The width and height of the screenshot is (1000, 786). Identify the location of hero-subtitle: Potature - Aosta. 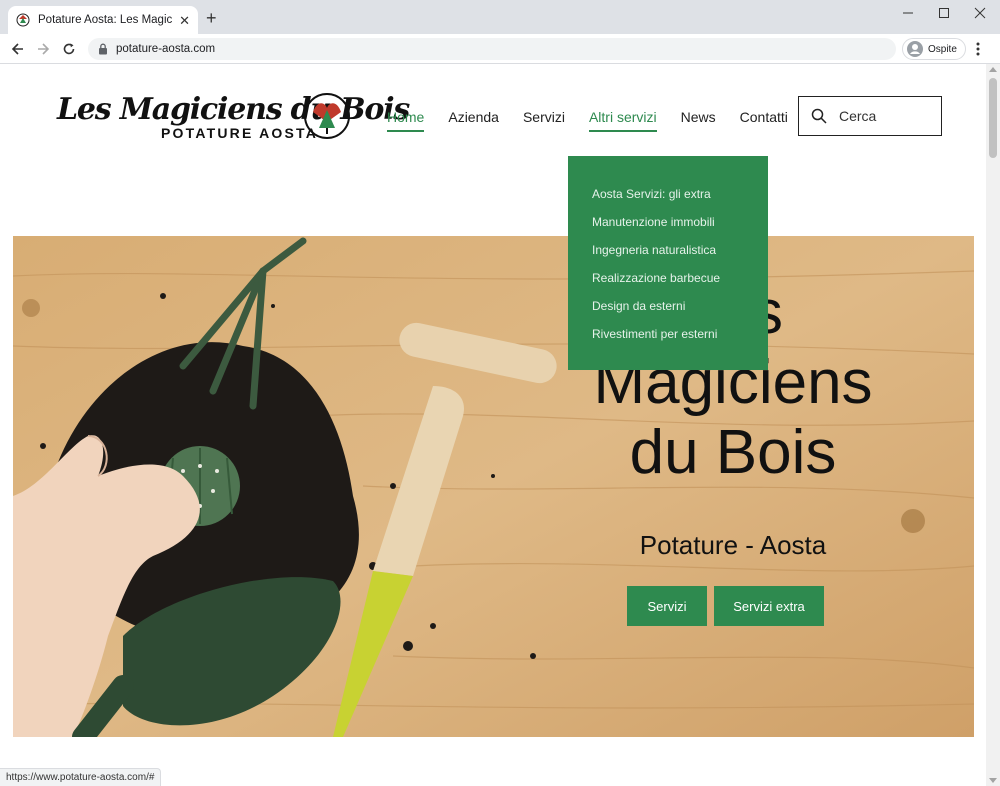
(733, 545).